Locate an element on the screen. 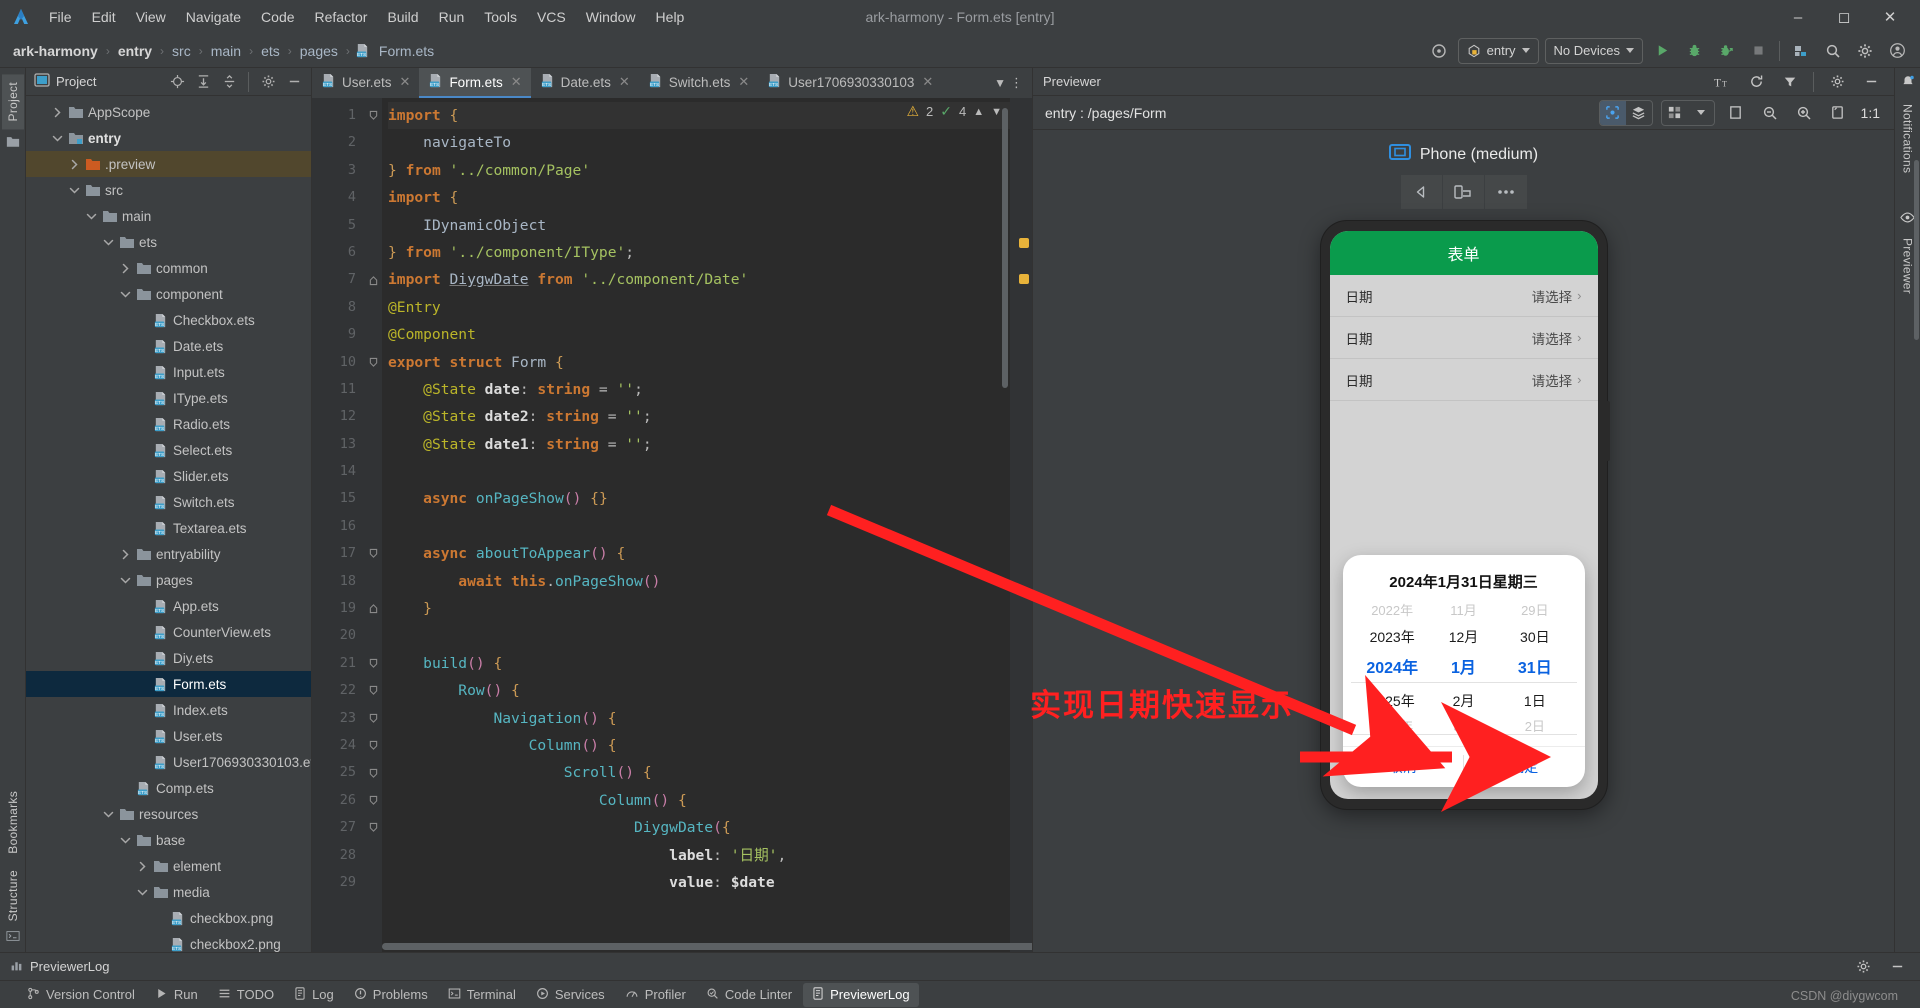 The image size is (1920, 1008). picker-column-month: 11月 12月 1月 2月 3月 is located at coordinates (1463, 669).